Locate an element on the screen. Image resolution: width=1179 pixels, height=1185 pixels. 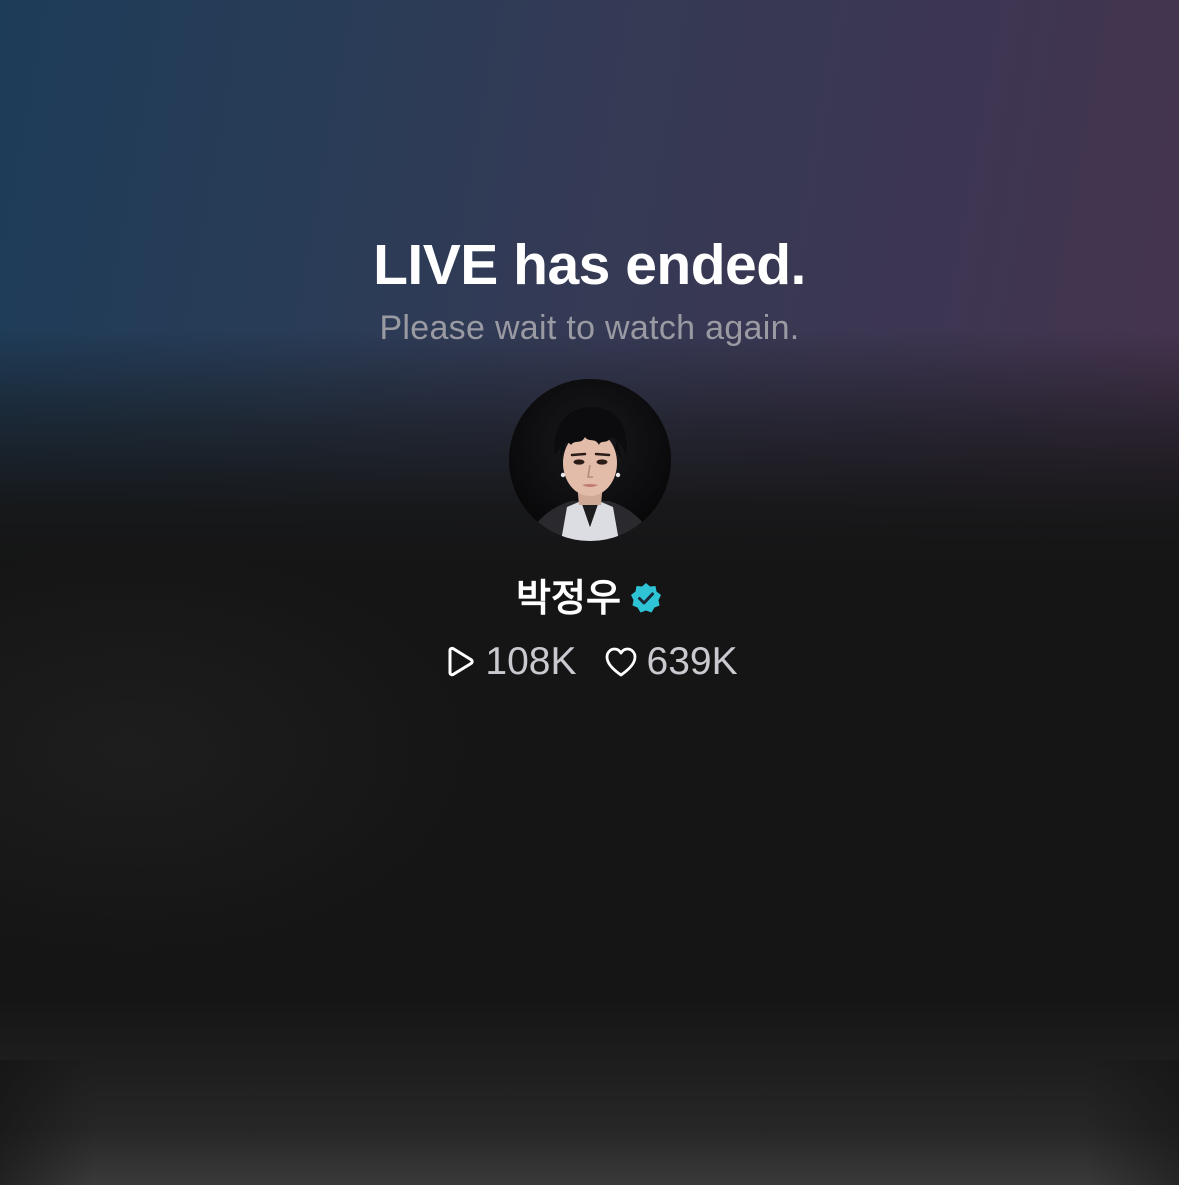
live-ended-title: LIVE has ended. is located at coordinates (589, 265).